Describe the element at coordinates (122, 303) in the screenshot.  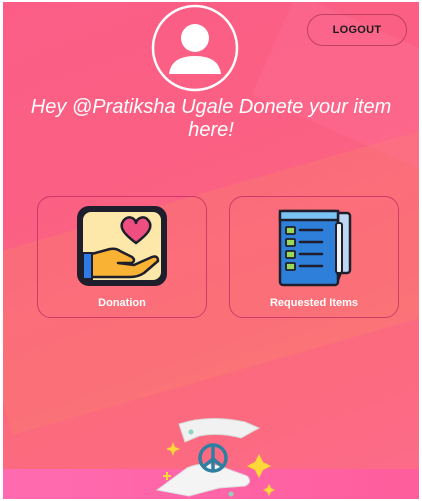
I see `donation-label: Donation` at that location.